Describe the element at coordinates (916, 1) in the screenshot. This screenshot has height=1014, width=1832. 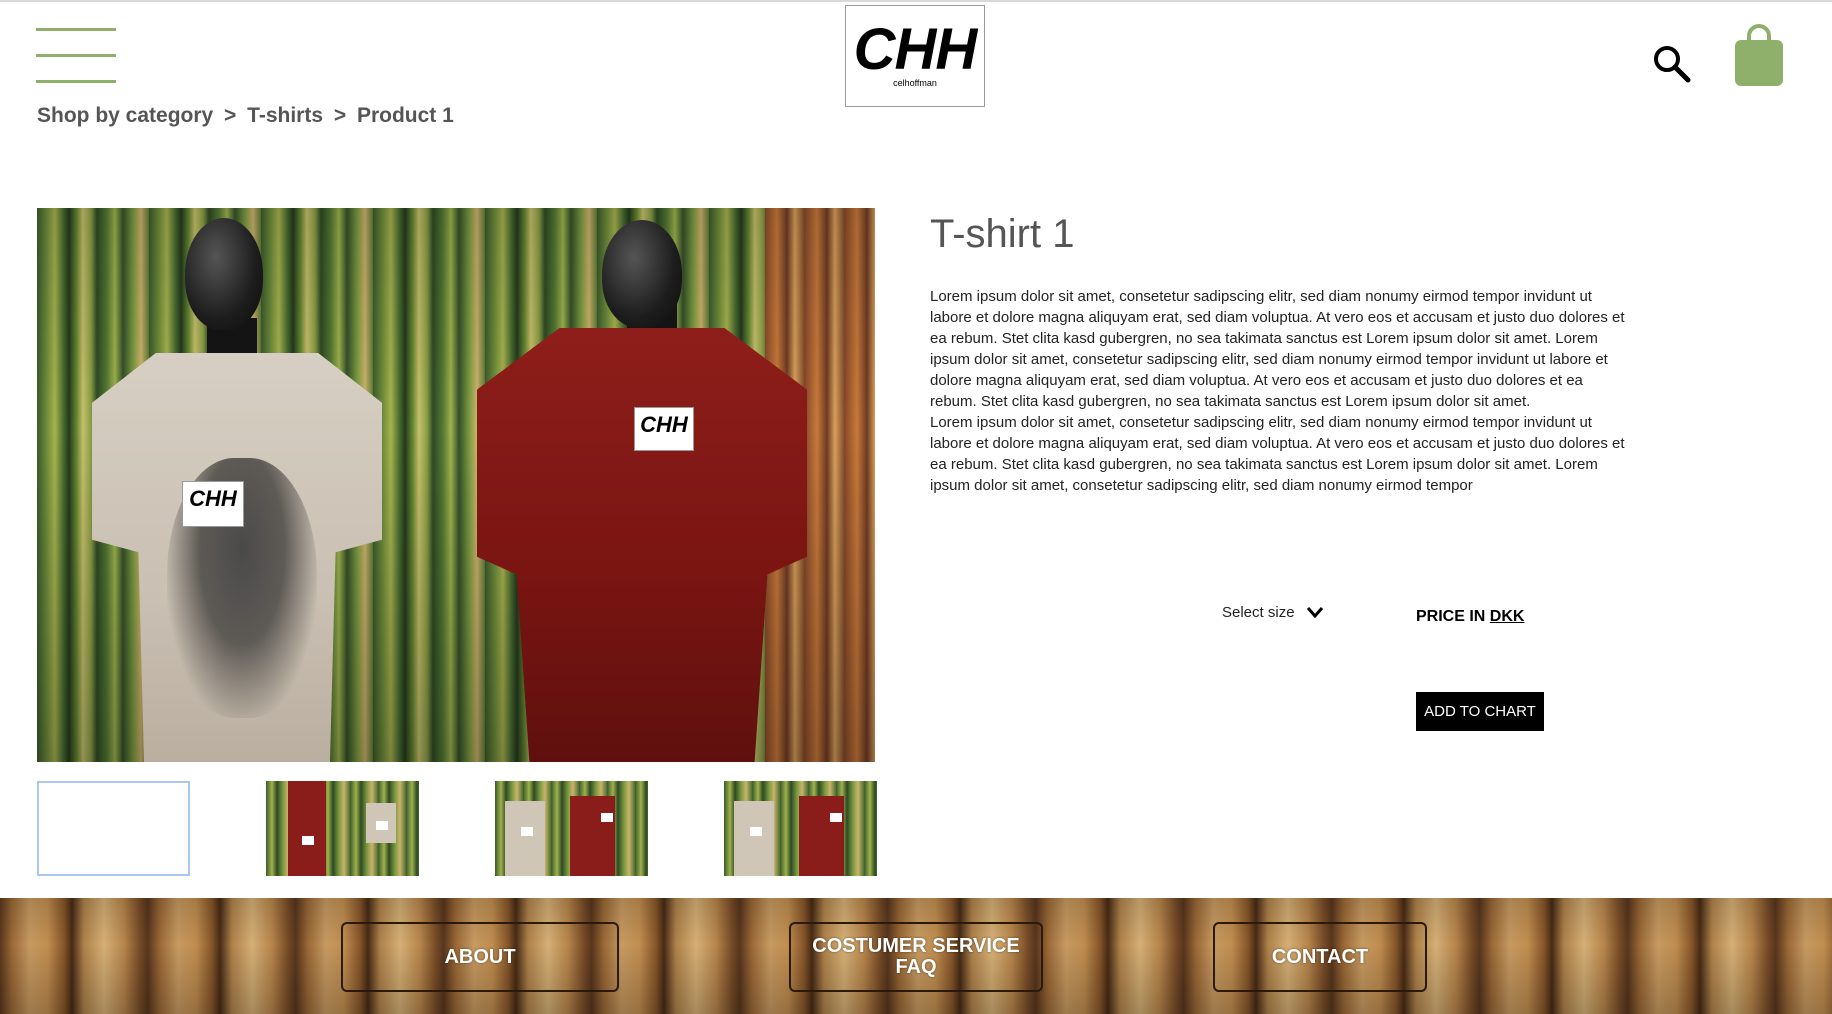
I see `top-border` at that location.